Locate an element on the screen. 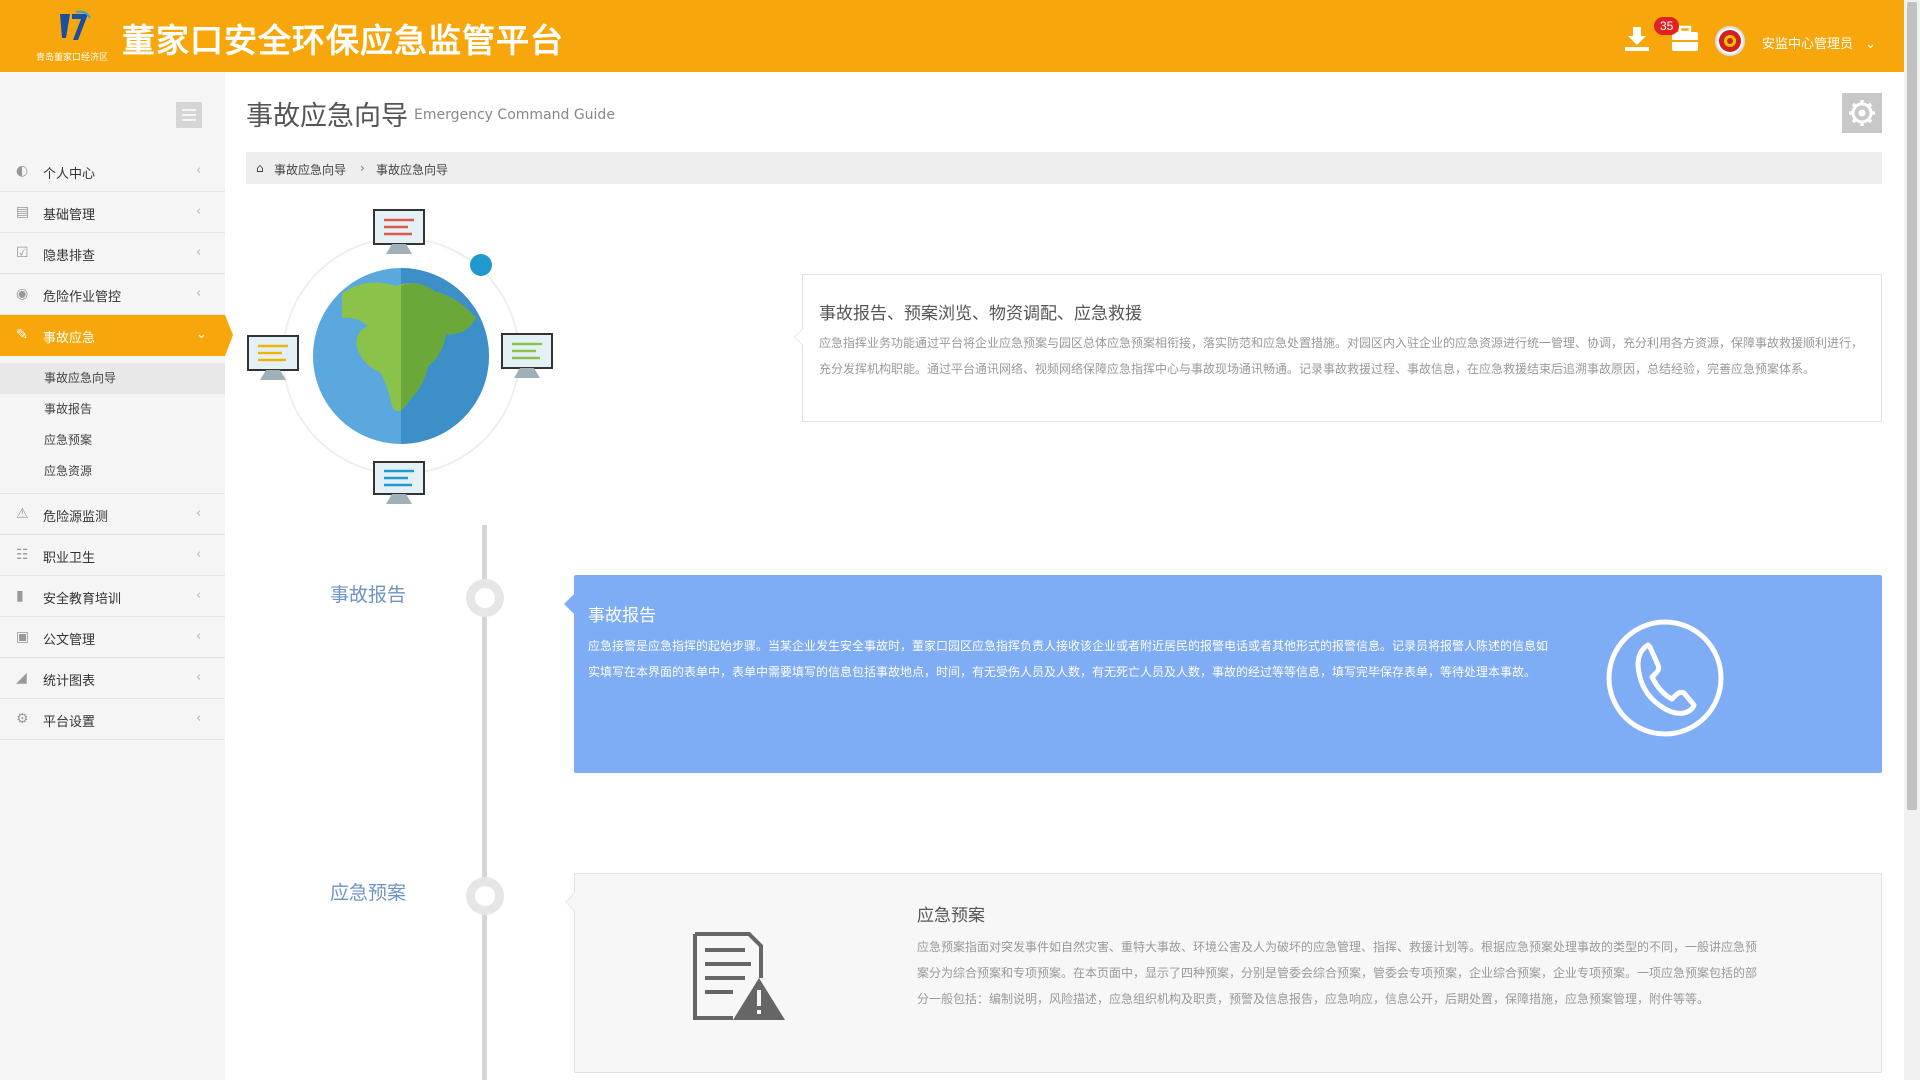 The image size is (1920, 1080). logo: 青岛董家口经济区 is located at coordinates (72, 36).